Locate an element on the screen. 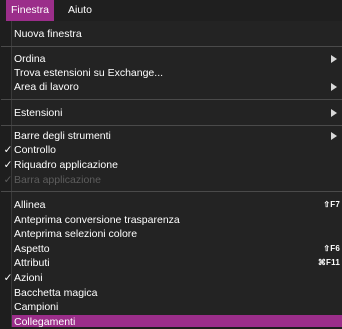 The width and height of the screenshot is (342, 329). menu-item-label: Controllo is located at coordinates (35, 150).